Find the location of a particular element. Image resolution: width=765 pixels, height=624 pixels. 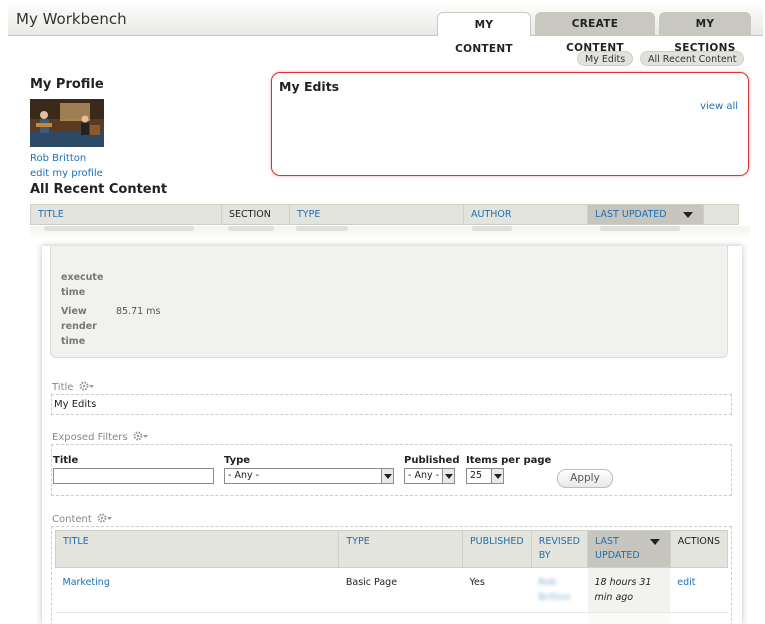

content-section-label: Content is located at coordinates (82, 518).